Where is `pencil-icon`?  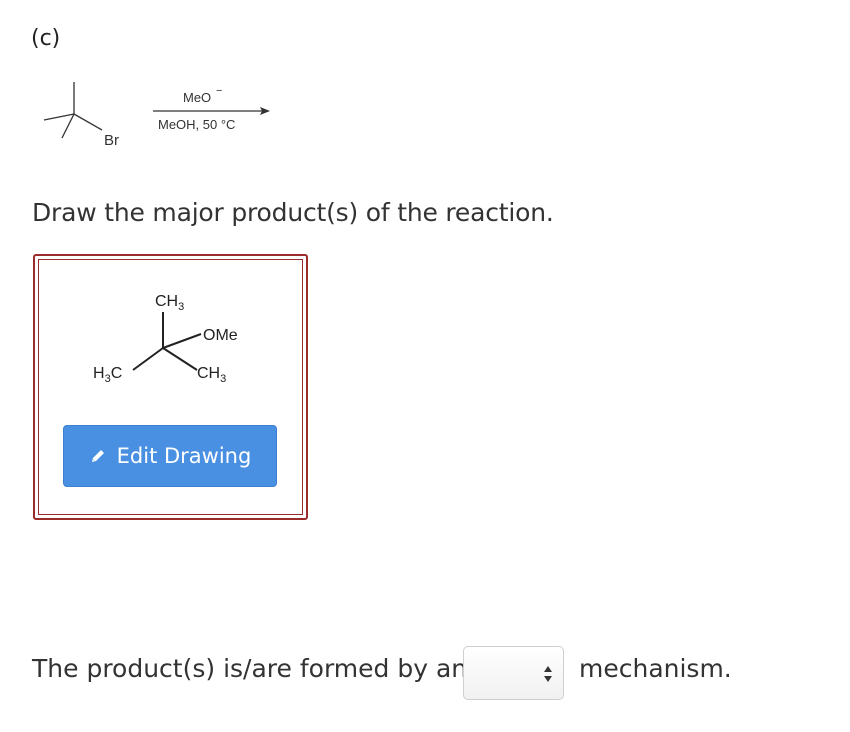 pencil-icon is located at coordinates (98, 456).